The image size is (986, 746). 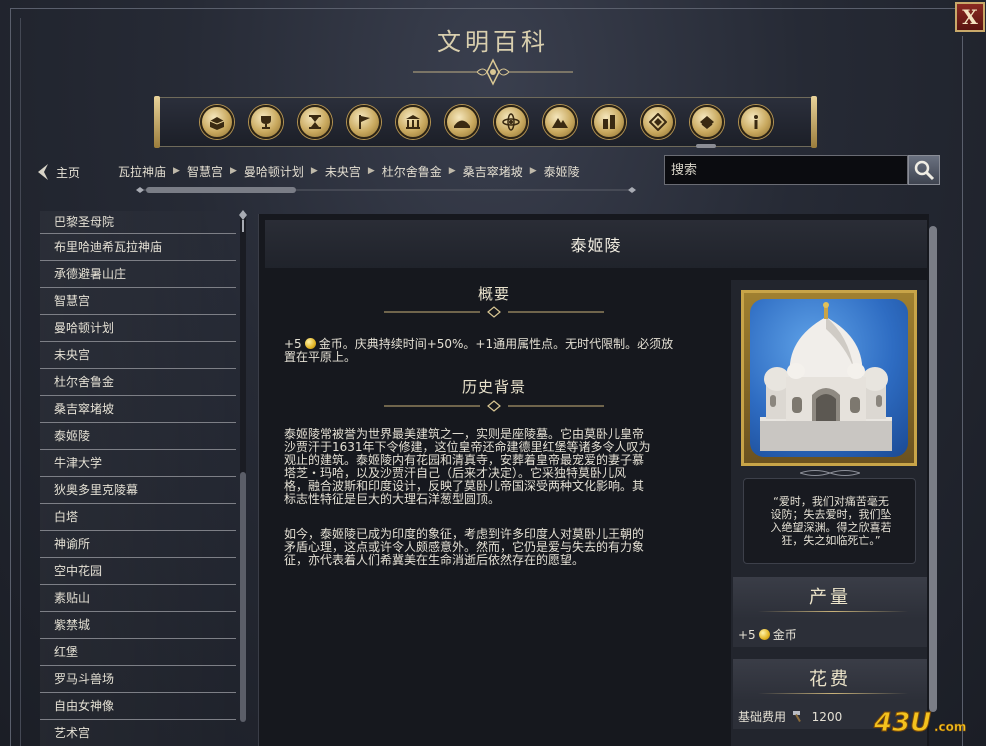 I want to click on quote-line: 狂，失之如临死亡。”, so click(x=831, y=540).